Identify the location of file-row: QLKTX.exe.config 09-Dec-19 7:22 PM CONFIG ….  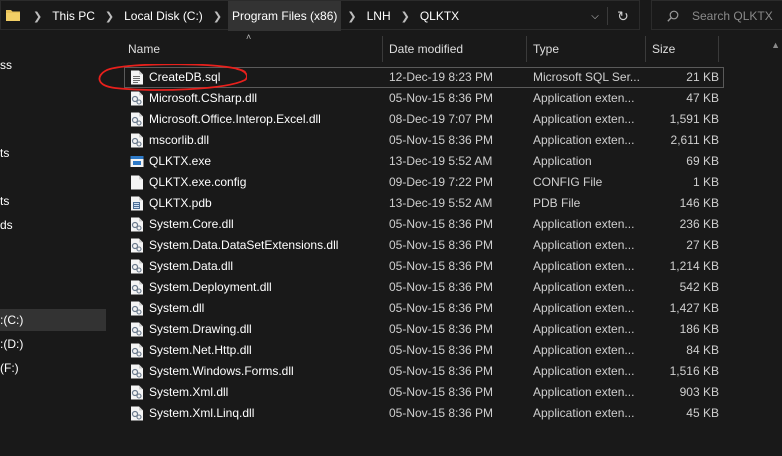
(424, 182).